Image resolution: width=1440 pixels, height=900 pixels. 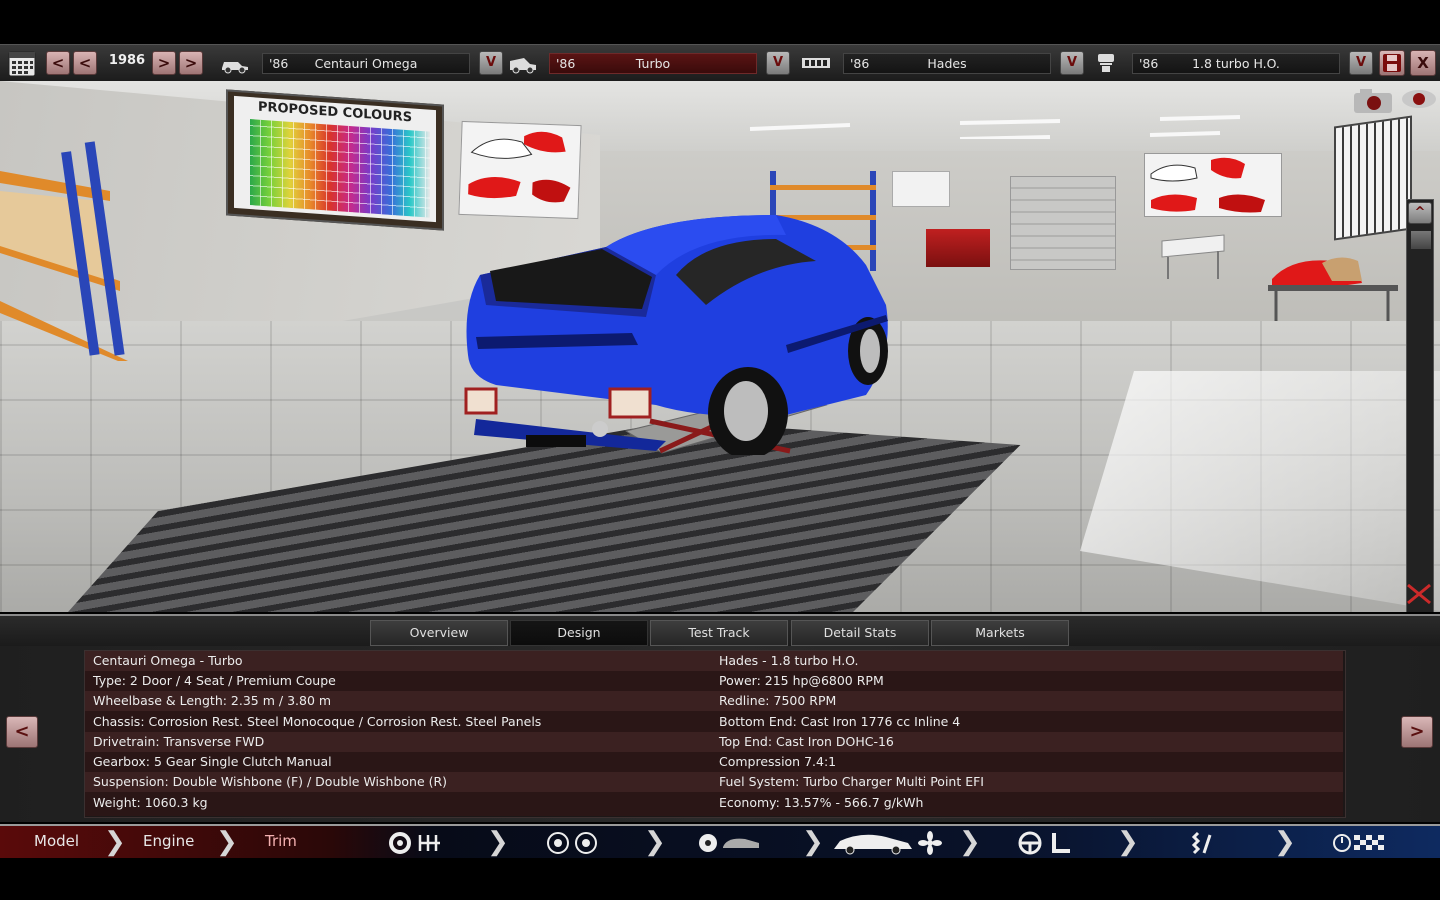 I want to click on stat-top-end: Top End: Cast Iron DOHC-16, so click(x=806, y=741).